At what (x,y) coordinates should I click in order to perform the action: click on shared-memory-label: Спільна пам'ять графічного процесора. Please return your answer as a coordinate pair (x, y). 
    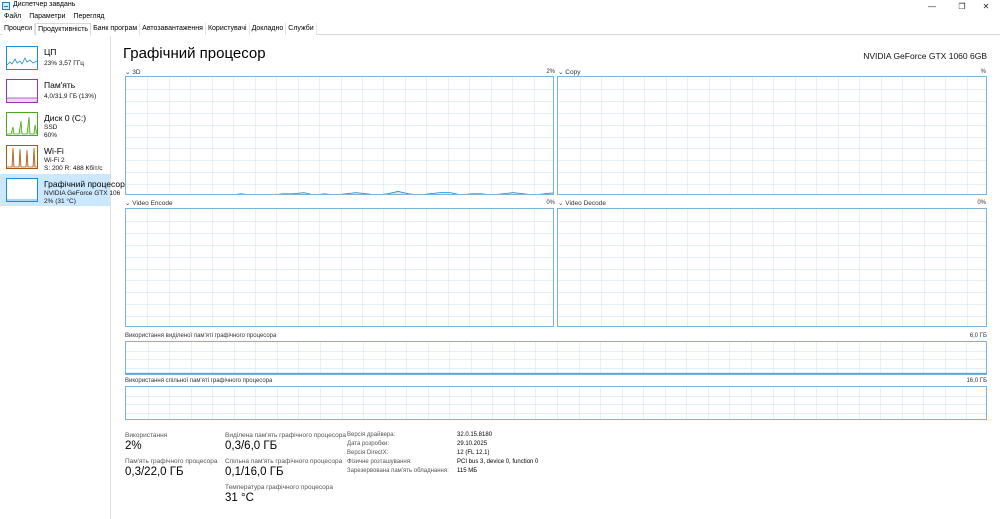
    Looking at the image, I should click on (284, 461).